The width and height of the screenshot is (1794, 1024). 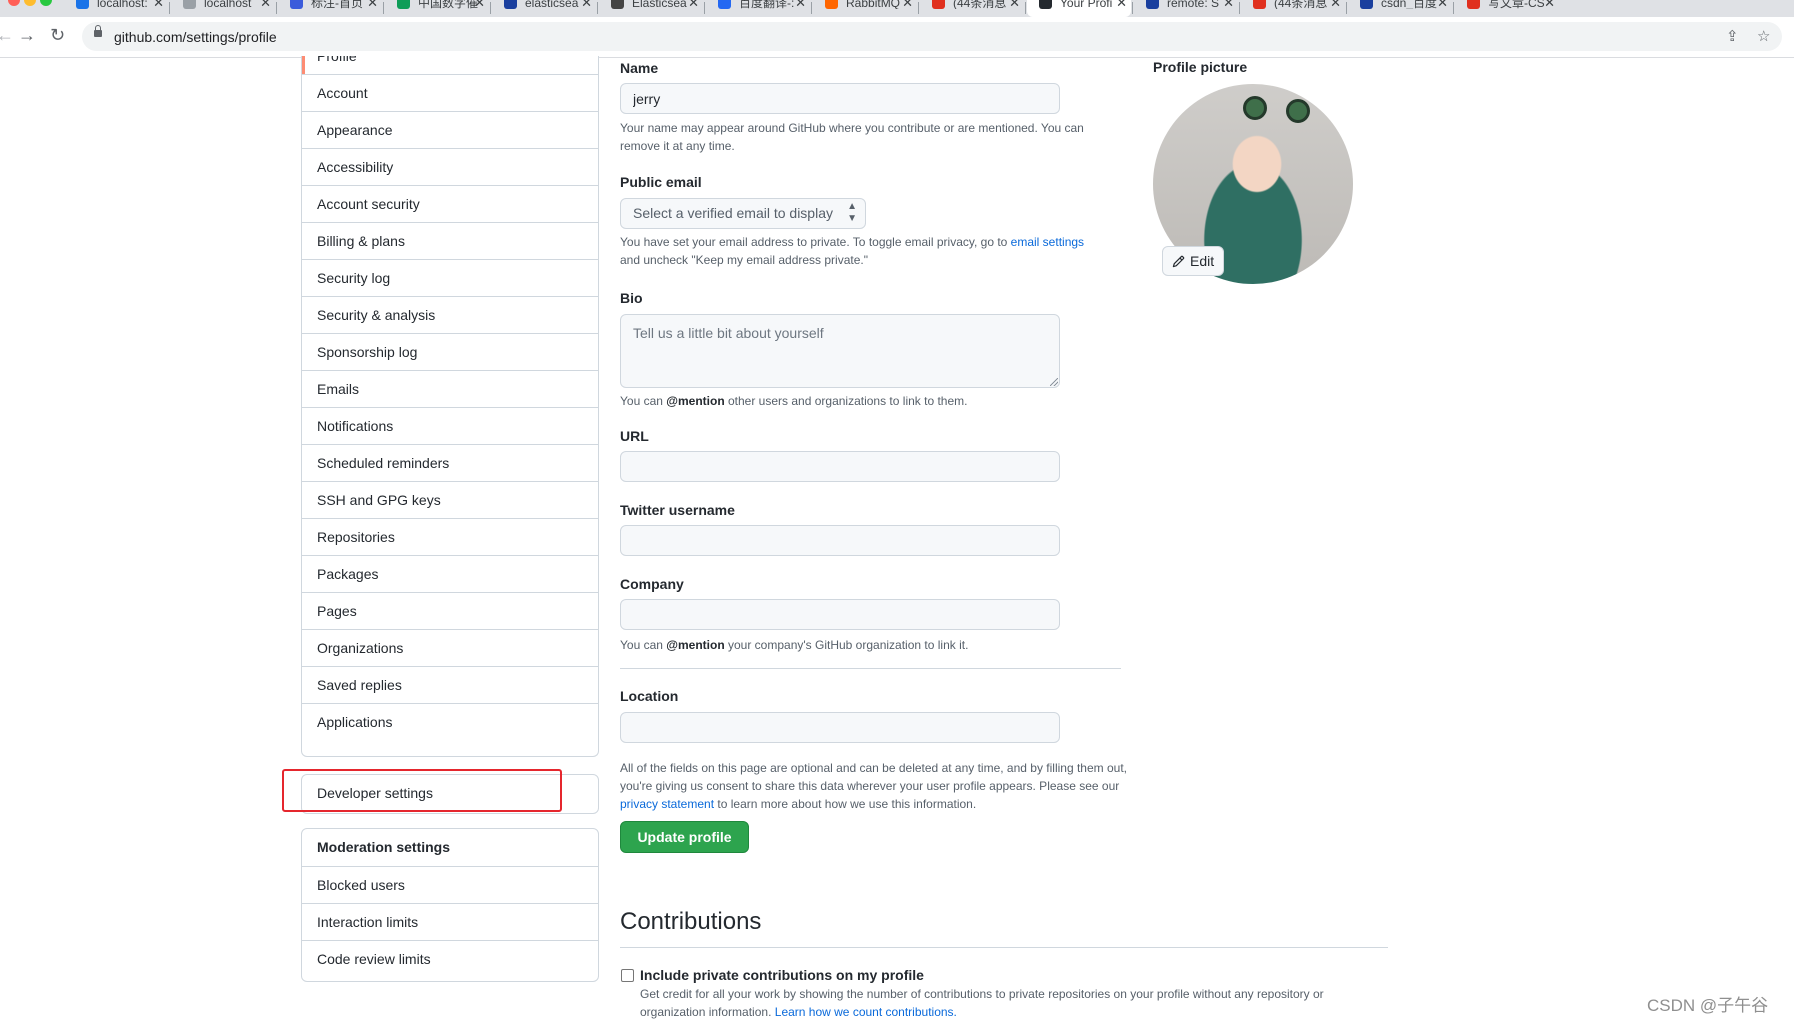 I want to click on reload-icon: ↻, so click(x=57, y=35).